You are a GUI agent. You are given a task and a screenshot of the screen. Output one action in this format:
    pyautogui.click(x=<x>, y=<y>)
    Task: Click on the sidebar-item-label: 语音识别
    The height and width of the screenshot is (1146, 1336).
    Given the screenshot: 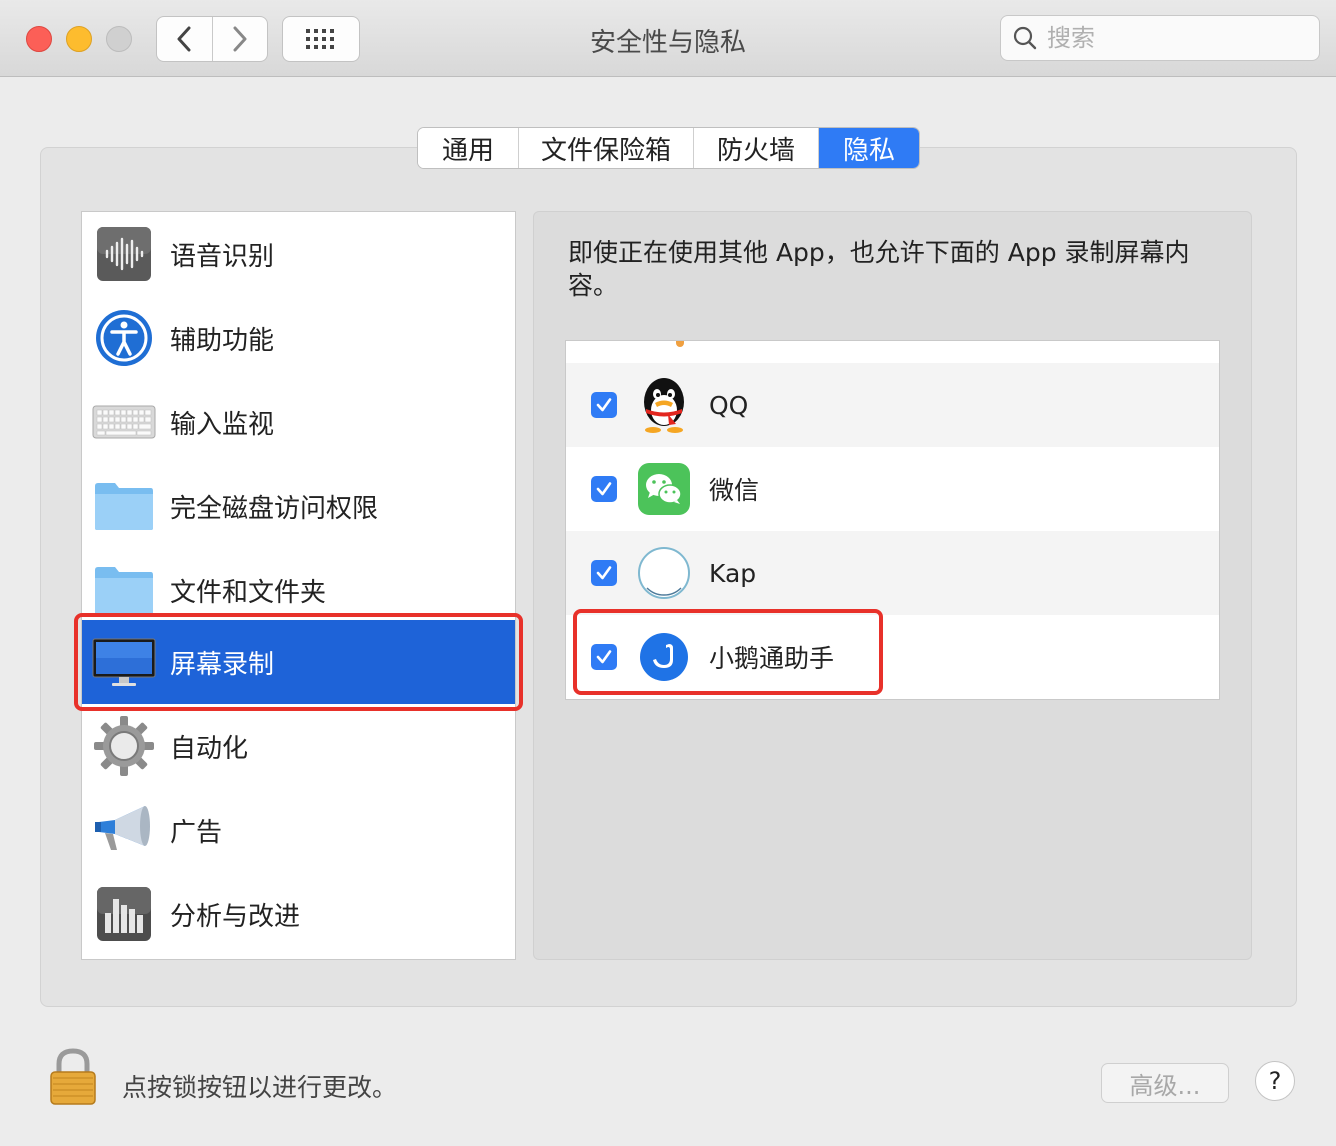 What is the action you would take?
    pyautogui.click(x=222, y=256)
    